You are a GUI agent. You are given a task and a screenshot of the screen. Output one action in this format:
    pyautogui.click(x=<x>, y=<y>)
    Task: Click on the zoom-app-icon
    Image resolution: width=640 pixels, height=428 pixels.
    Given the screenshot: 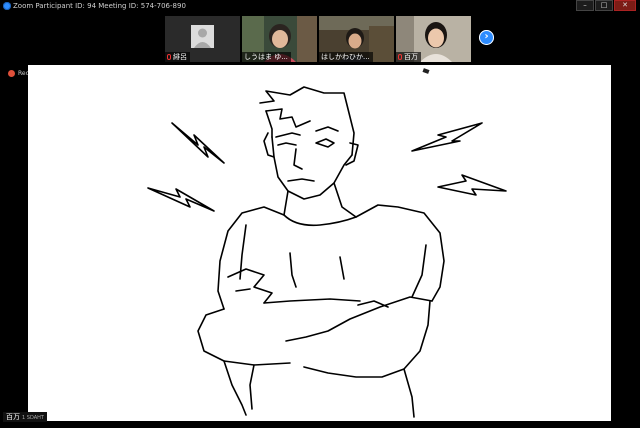 What is the action you would take?
    pyautogui.click(x=7, y=6)
    